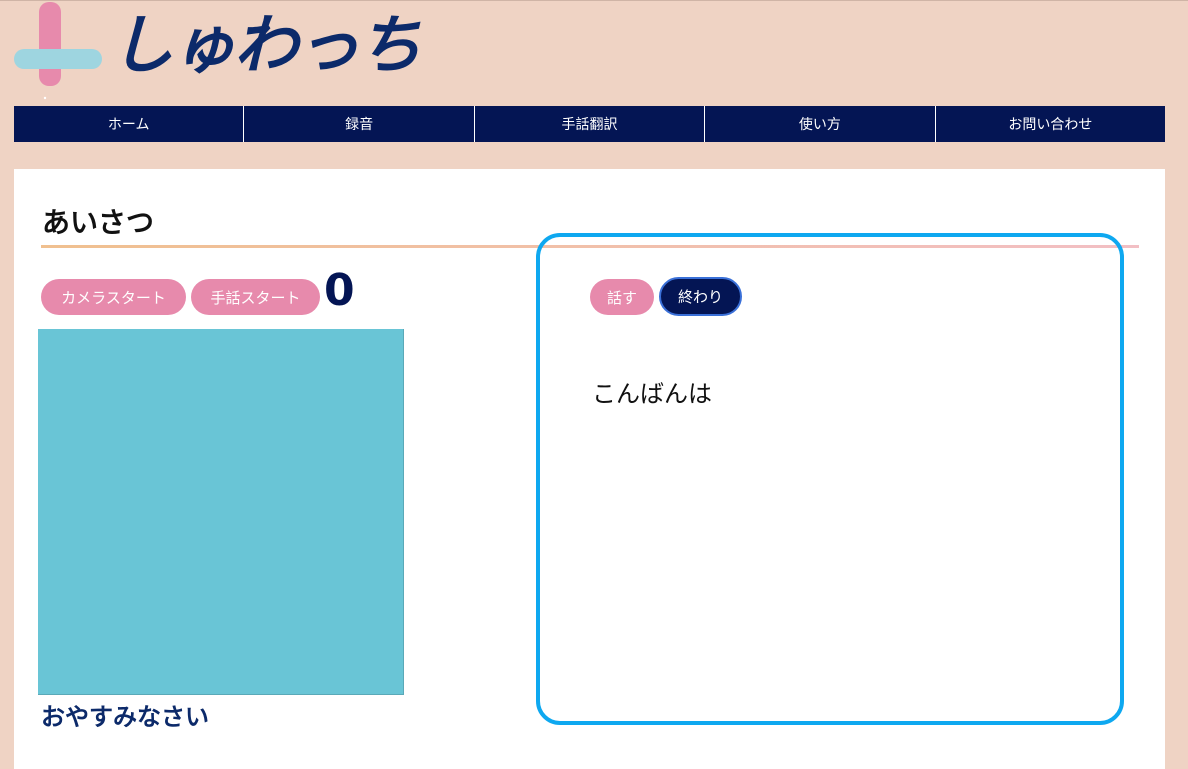  What do you see at coordinates (622, 297) in the screenshot?
I see `talk-button: 話す` at bounding box center [622, 297].